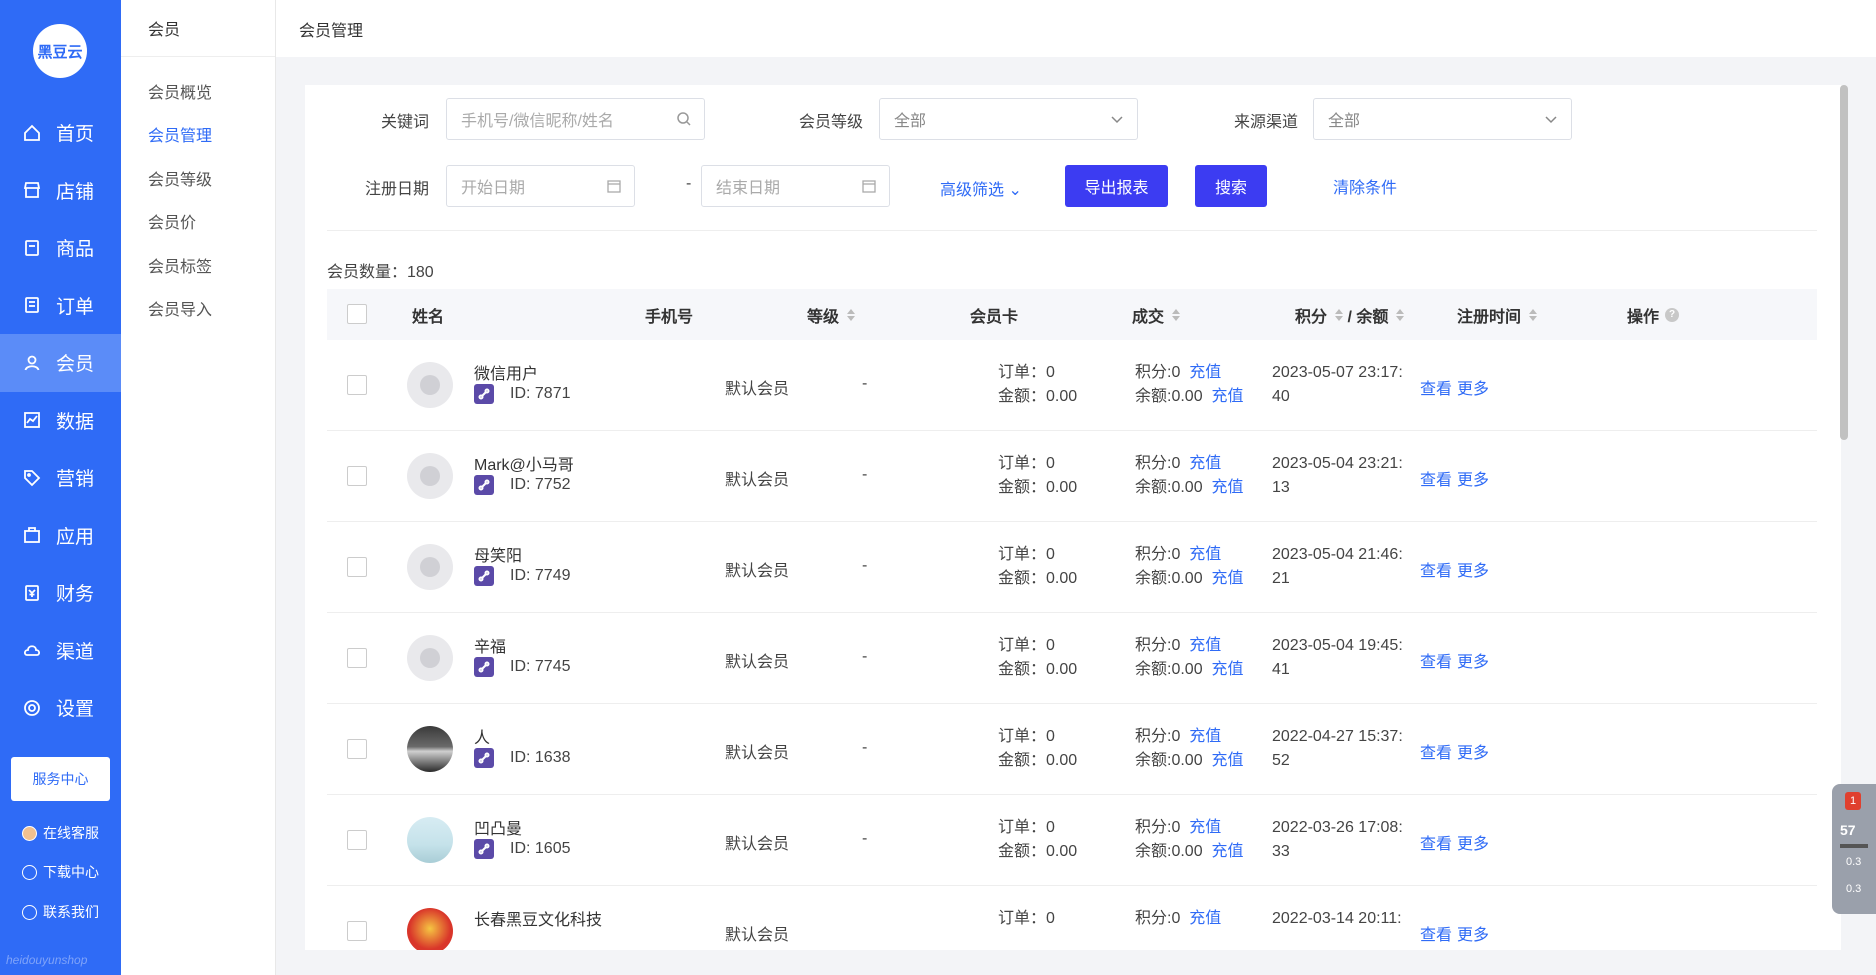  Describe the element at coordinates (75, 250) in the screenshot. I see `nav-item-label: 商品` at that location.